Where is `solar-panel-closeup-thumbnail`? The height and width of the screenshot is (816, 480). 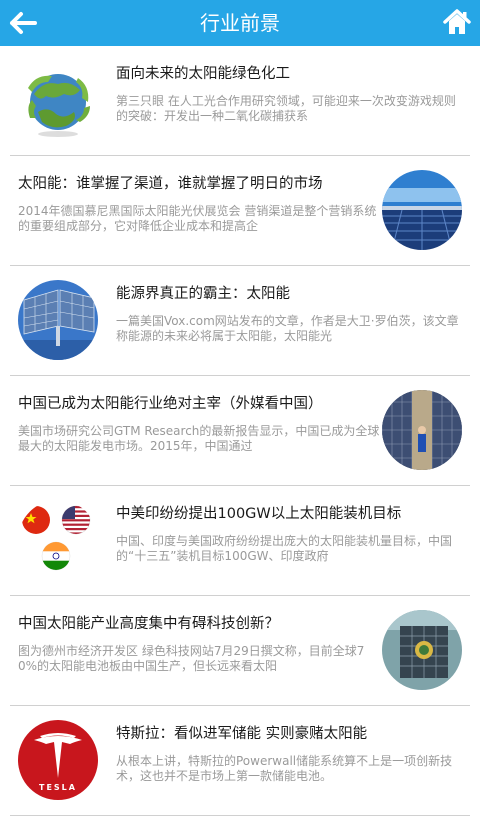
solar-panel-closeup-thumbnail is located at coordinates (422, 650).